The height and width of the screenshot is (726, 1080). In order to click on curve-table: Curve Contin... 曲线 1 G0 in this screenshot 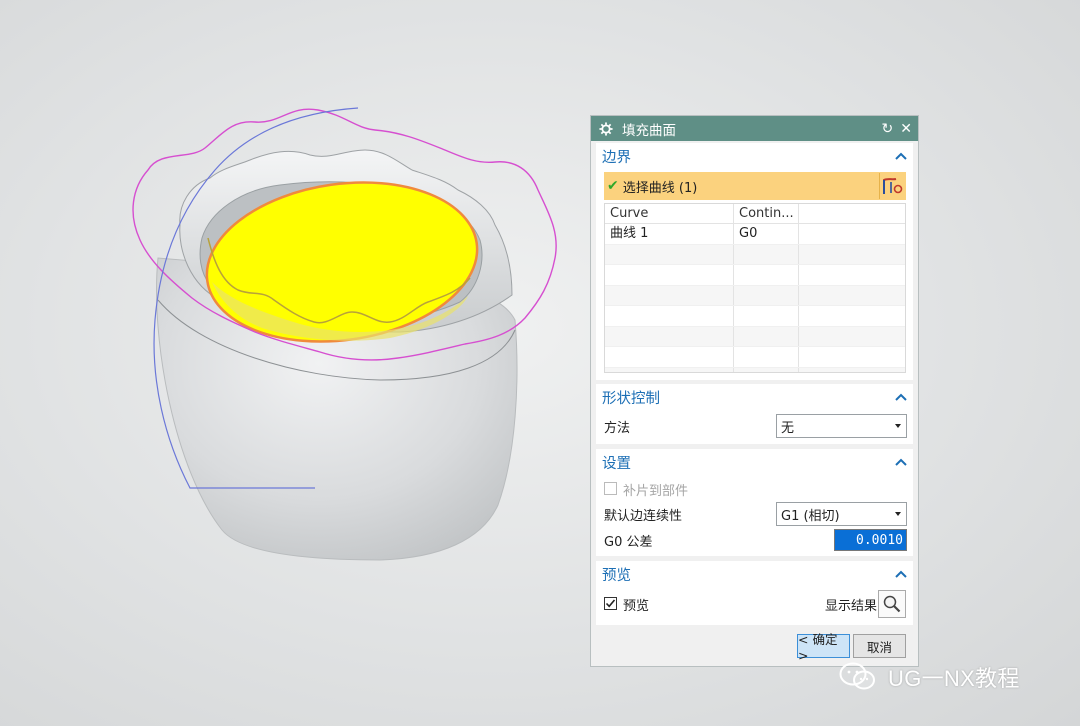, I will do `click(755, 288)`.